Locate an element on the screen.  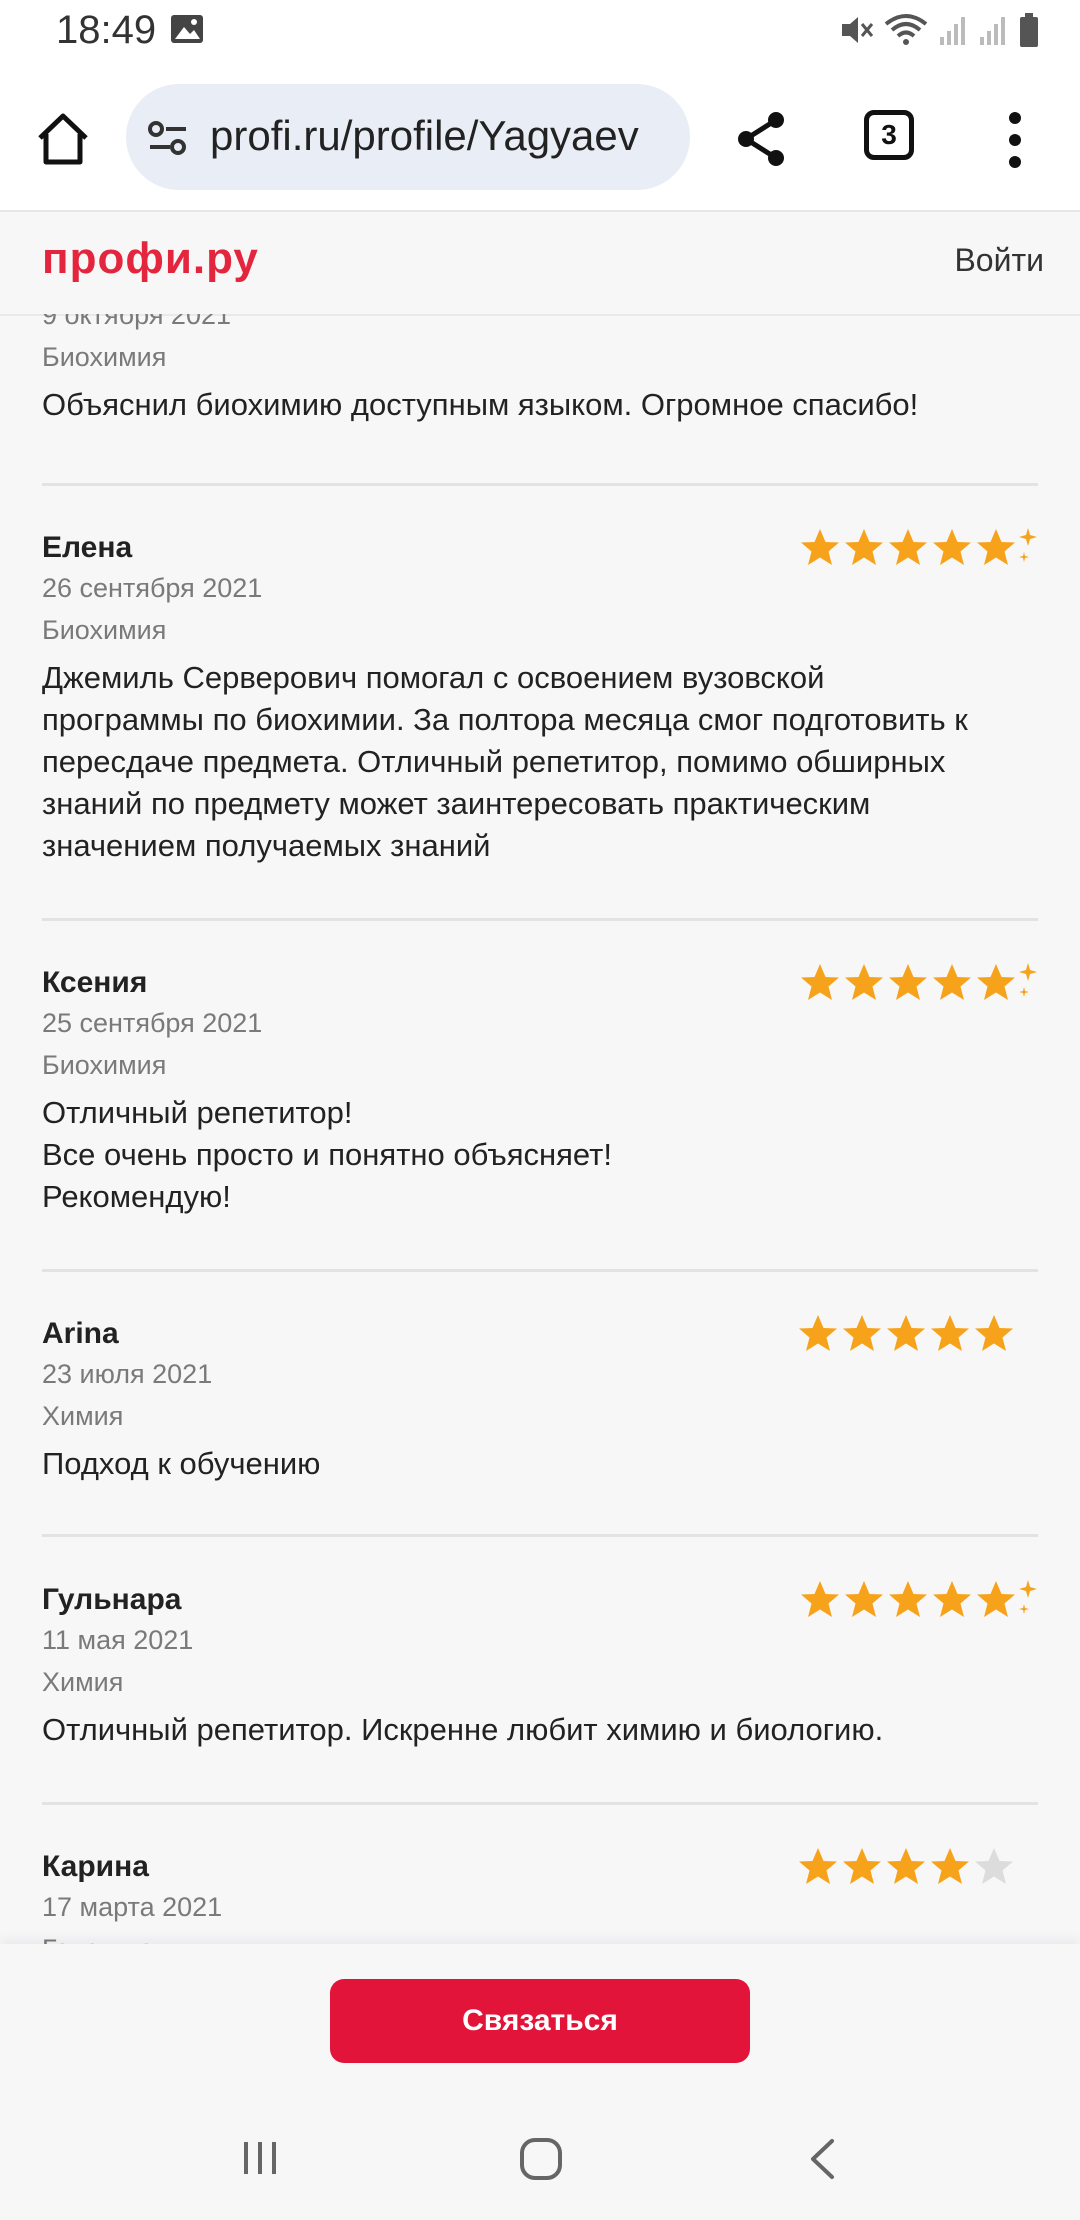
review-date: 9 октября 2021 is located at coordinates (136, 322).